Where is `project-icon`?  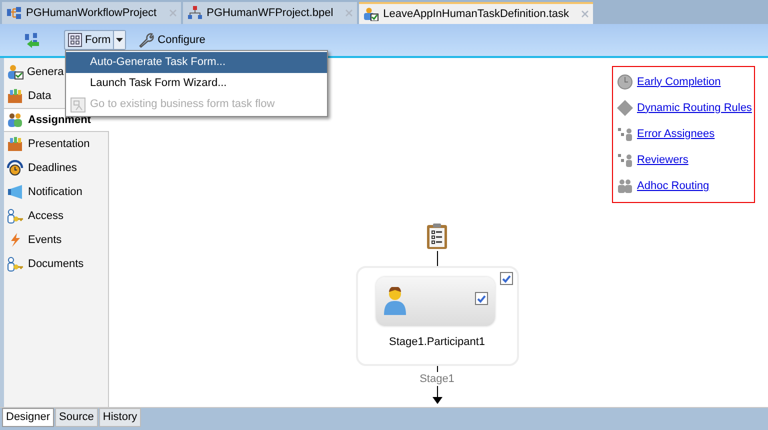
project-icon is located at coordinates (14, 13).